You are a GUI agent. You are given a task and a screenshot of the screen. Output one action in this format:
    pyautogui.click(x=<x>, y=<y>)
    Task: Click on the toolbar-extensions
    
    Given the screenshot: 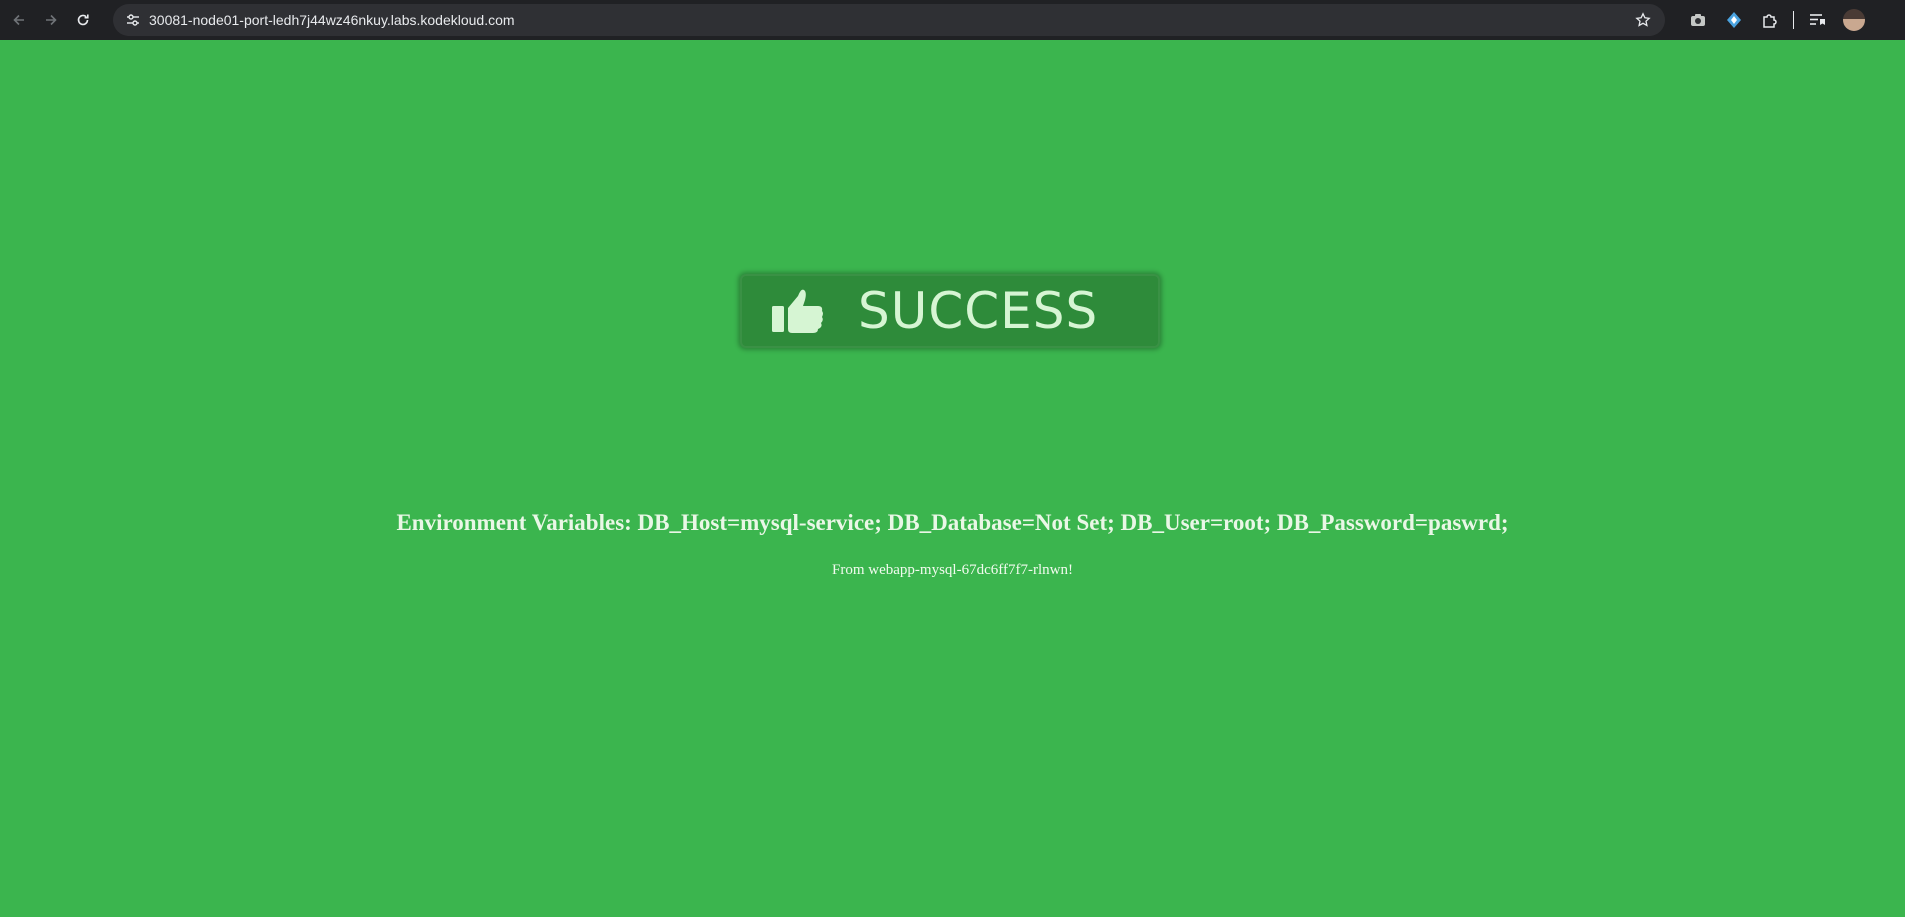 What is the action you would take?
    pyautogui.click(x=1772, y=20)
    